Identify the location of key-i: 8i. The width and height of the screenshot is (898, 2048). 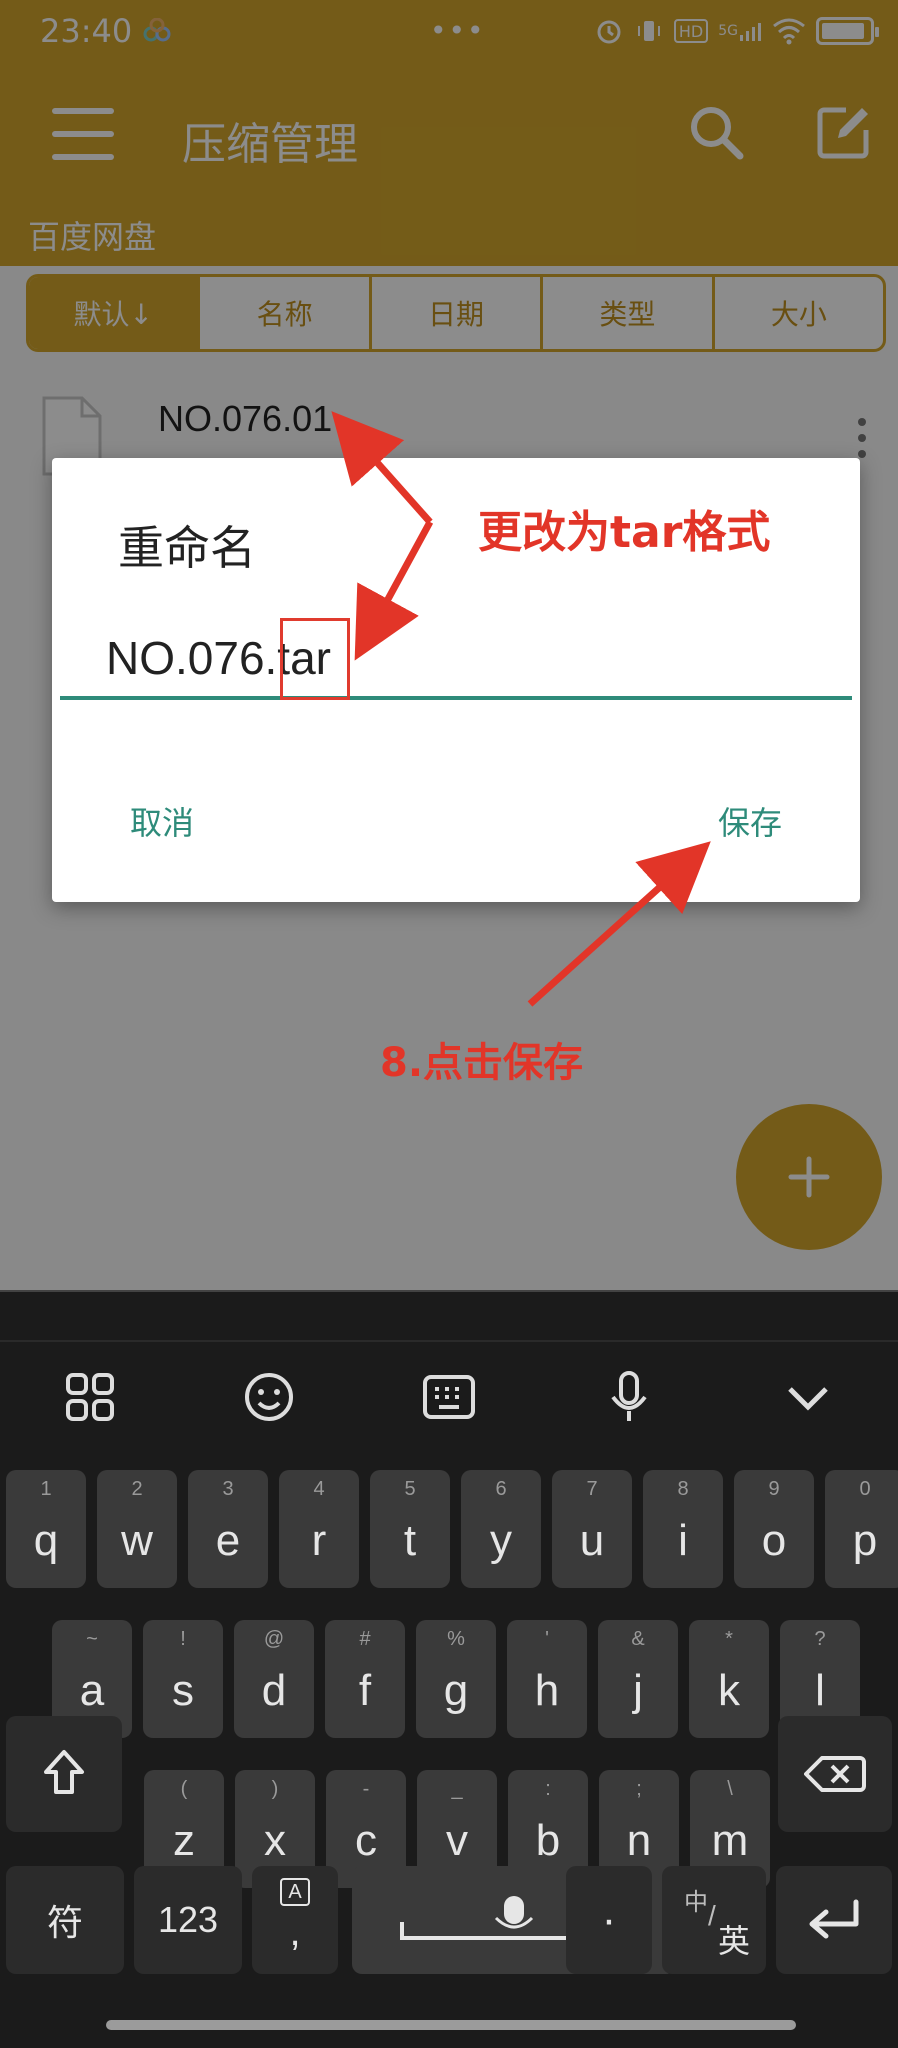
(683, 1529).